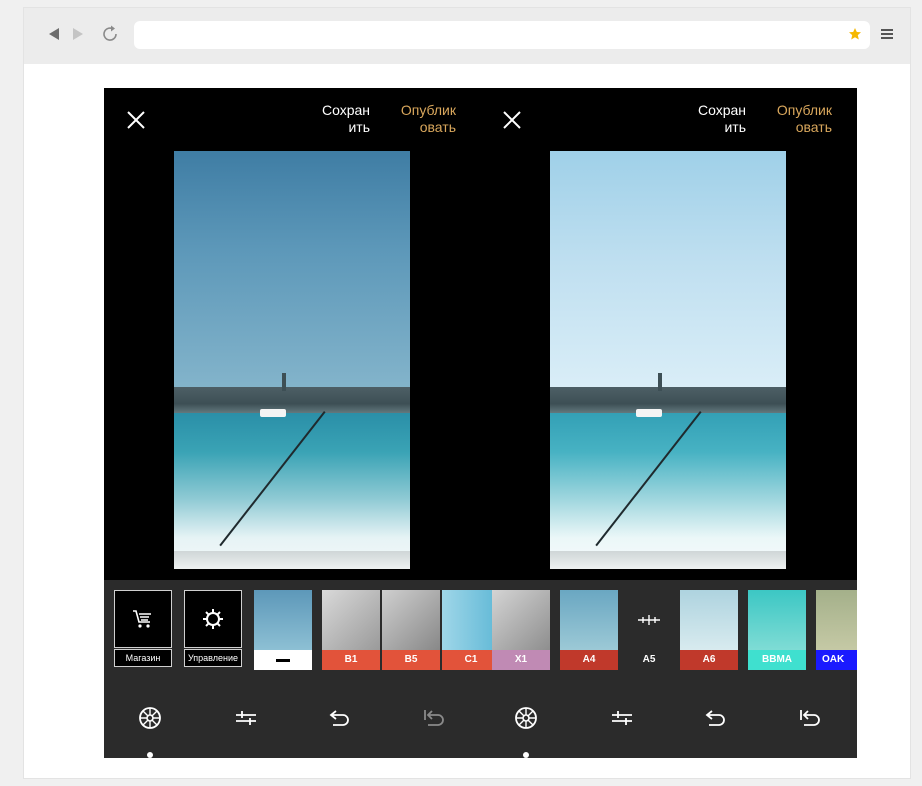 The height and width of the screenshot is (786, 922). What do you see at coordinates (480, 718) in the screenshot?
I see `bottom-toolbar` at bounding box center [480, 718].